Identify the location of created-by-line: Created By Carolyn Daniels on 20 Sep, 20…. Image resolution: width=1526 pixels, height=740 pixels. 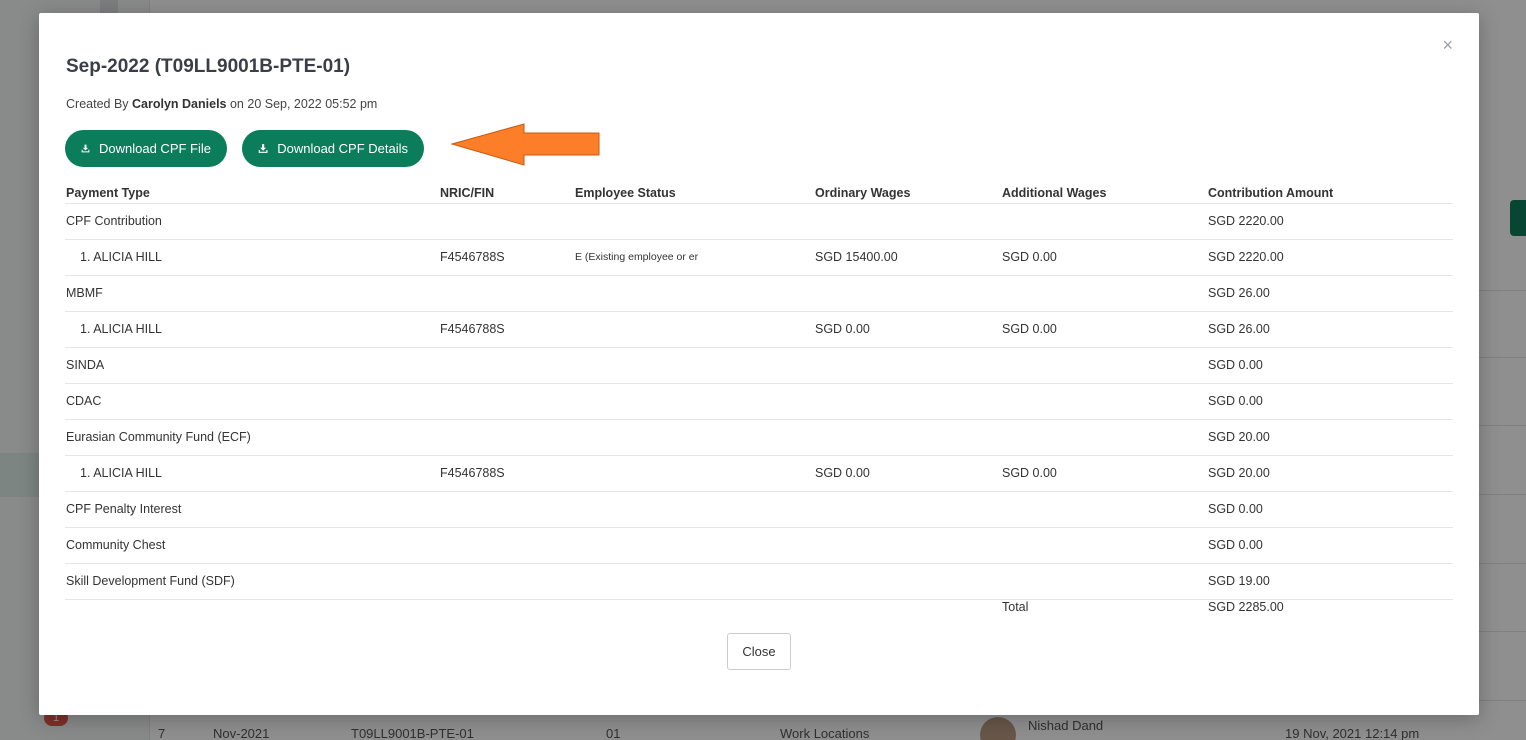
(221, 104).